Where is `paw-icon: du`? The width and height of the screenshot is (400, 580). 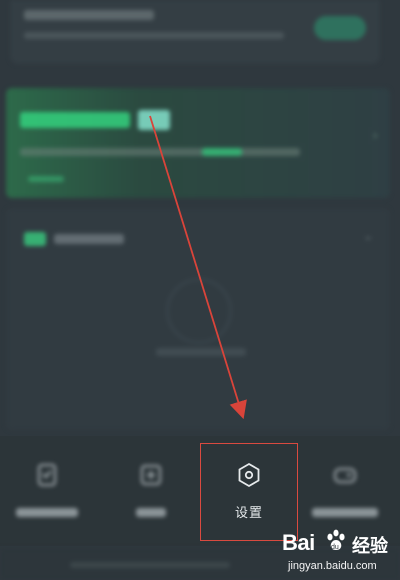 paw-icon: du is located at coordinates (336, 540).